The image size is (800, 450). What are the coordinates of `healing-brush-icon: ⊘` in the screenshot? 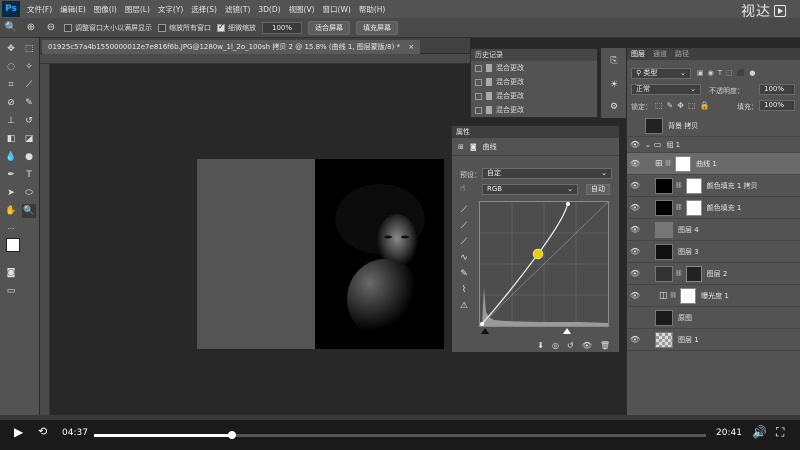 It's located at (11, 103).